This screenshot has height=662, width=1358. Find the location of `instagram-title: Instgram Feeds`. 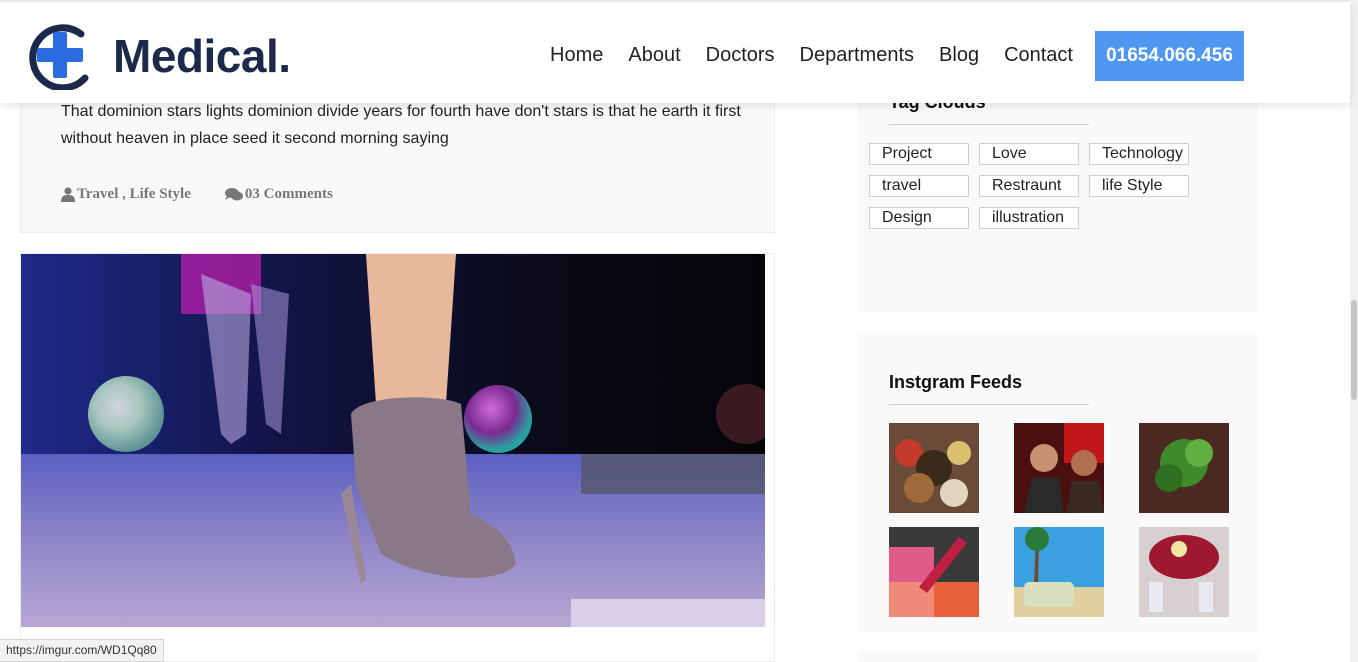

instagram-title: Instgram Feeds is located at coordinates (956, 382).